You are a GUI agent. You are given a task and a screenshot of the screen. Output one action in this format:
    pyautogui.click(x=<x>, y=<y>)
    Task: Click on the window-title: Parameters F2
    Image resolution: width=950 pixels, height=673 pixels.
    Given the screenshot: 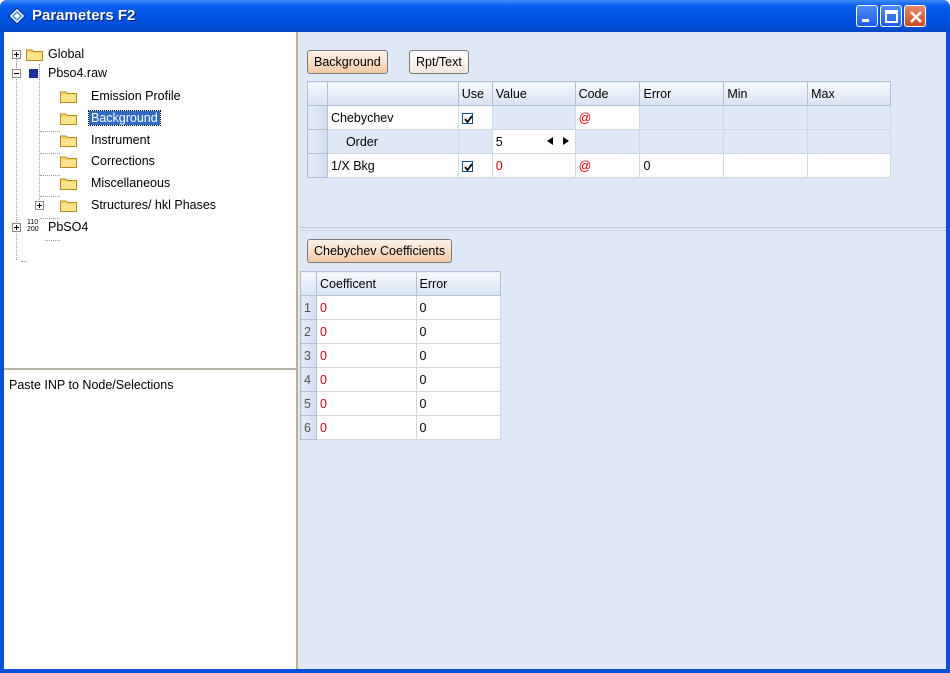 What is the action you would take?
    pyautogui.click(x=84, y=15)
    